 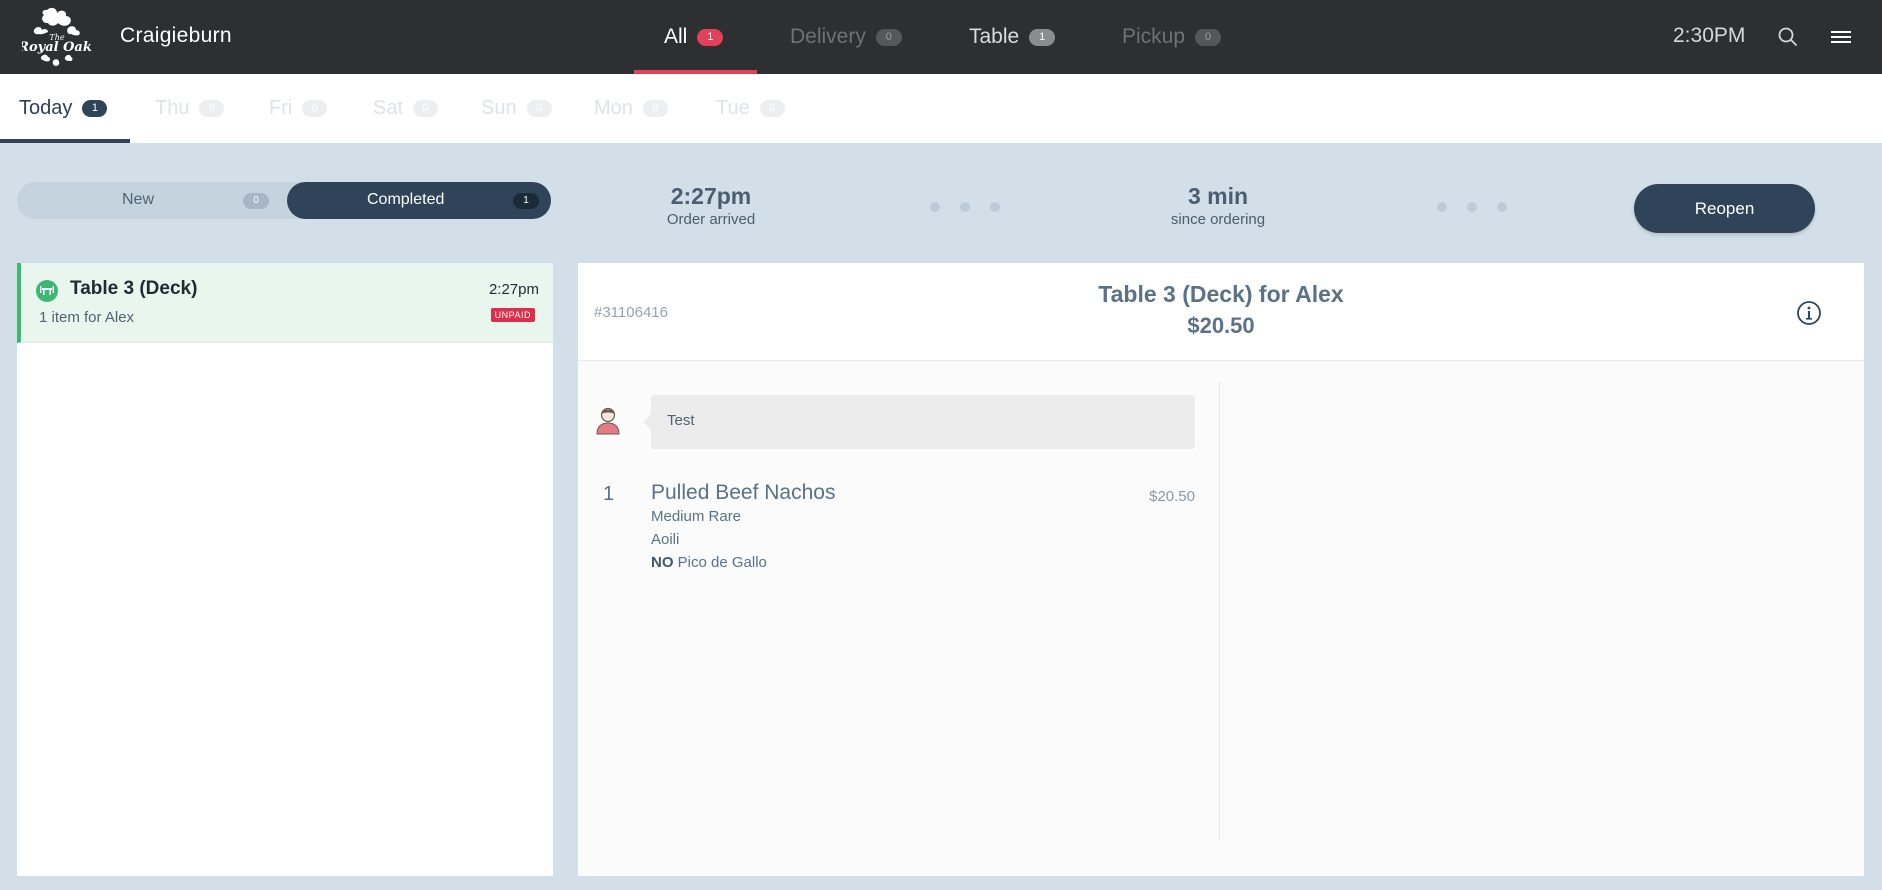 I want to click on day-tab-today: Today 1, so click(x=63, y=108).